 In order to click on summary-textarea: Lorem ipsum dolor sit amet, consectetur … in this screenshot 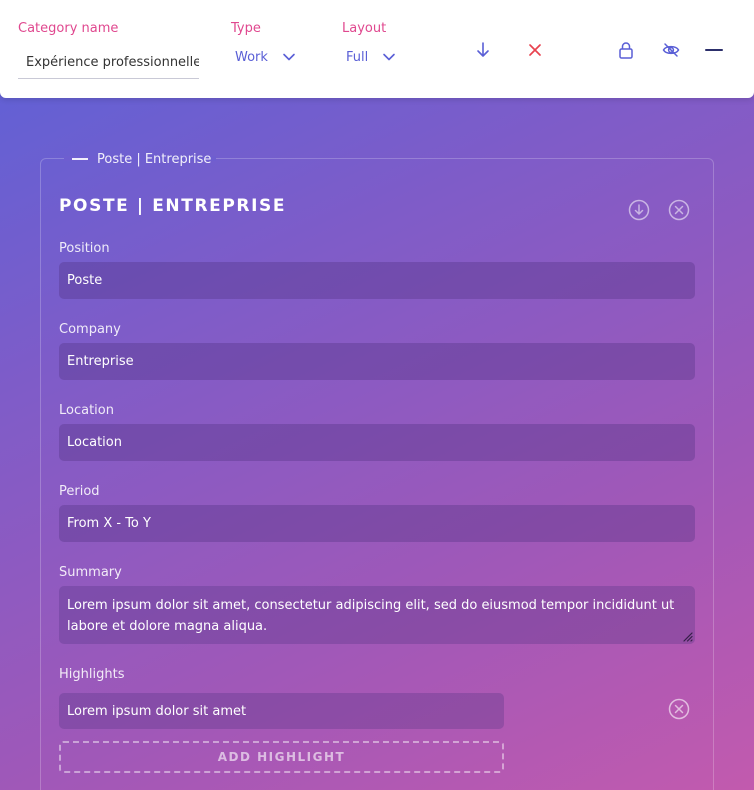, I will do `click(377, 615)`.